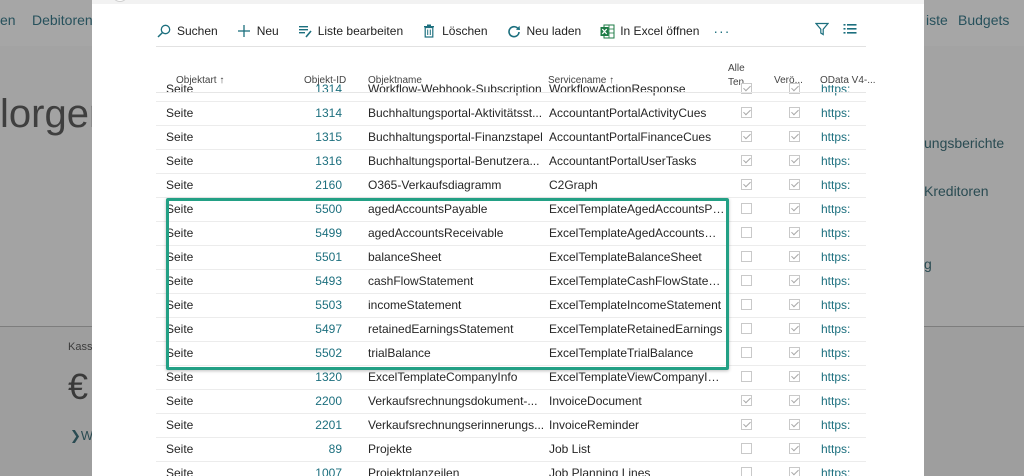 The image size is (1024, 476). Describe the element at coordinates (299, 471) in the screenshot. I see `cell-object-id: 1007` at that location.